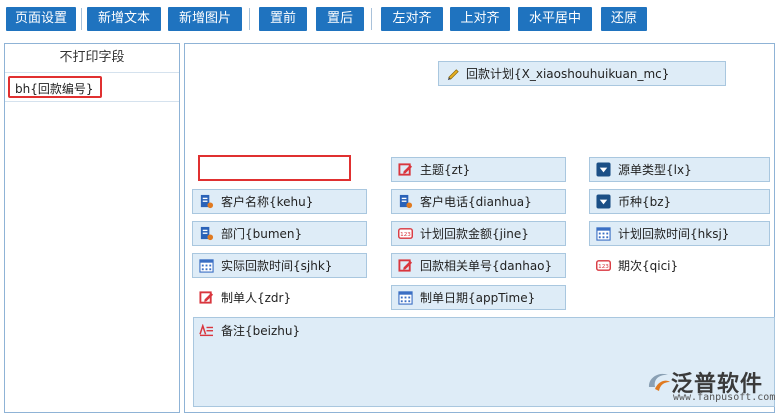  Describe the element at coordinates (674, 234) in the screenshot. I see `field-label: 计划回款时间{hksj}` at that location.